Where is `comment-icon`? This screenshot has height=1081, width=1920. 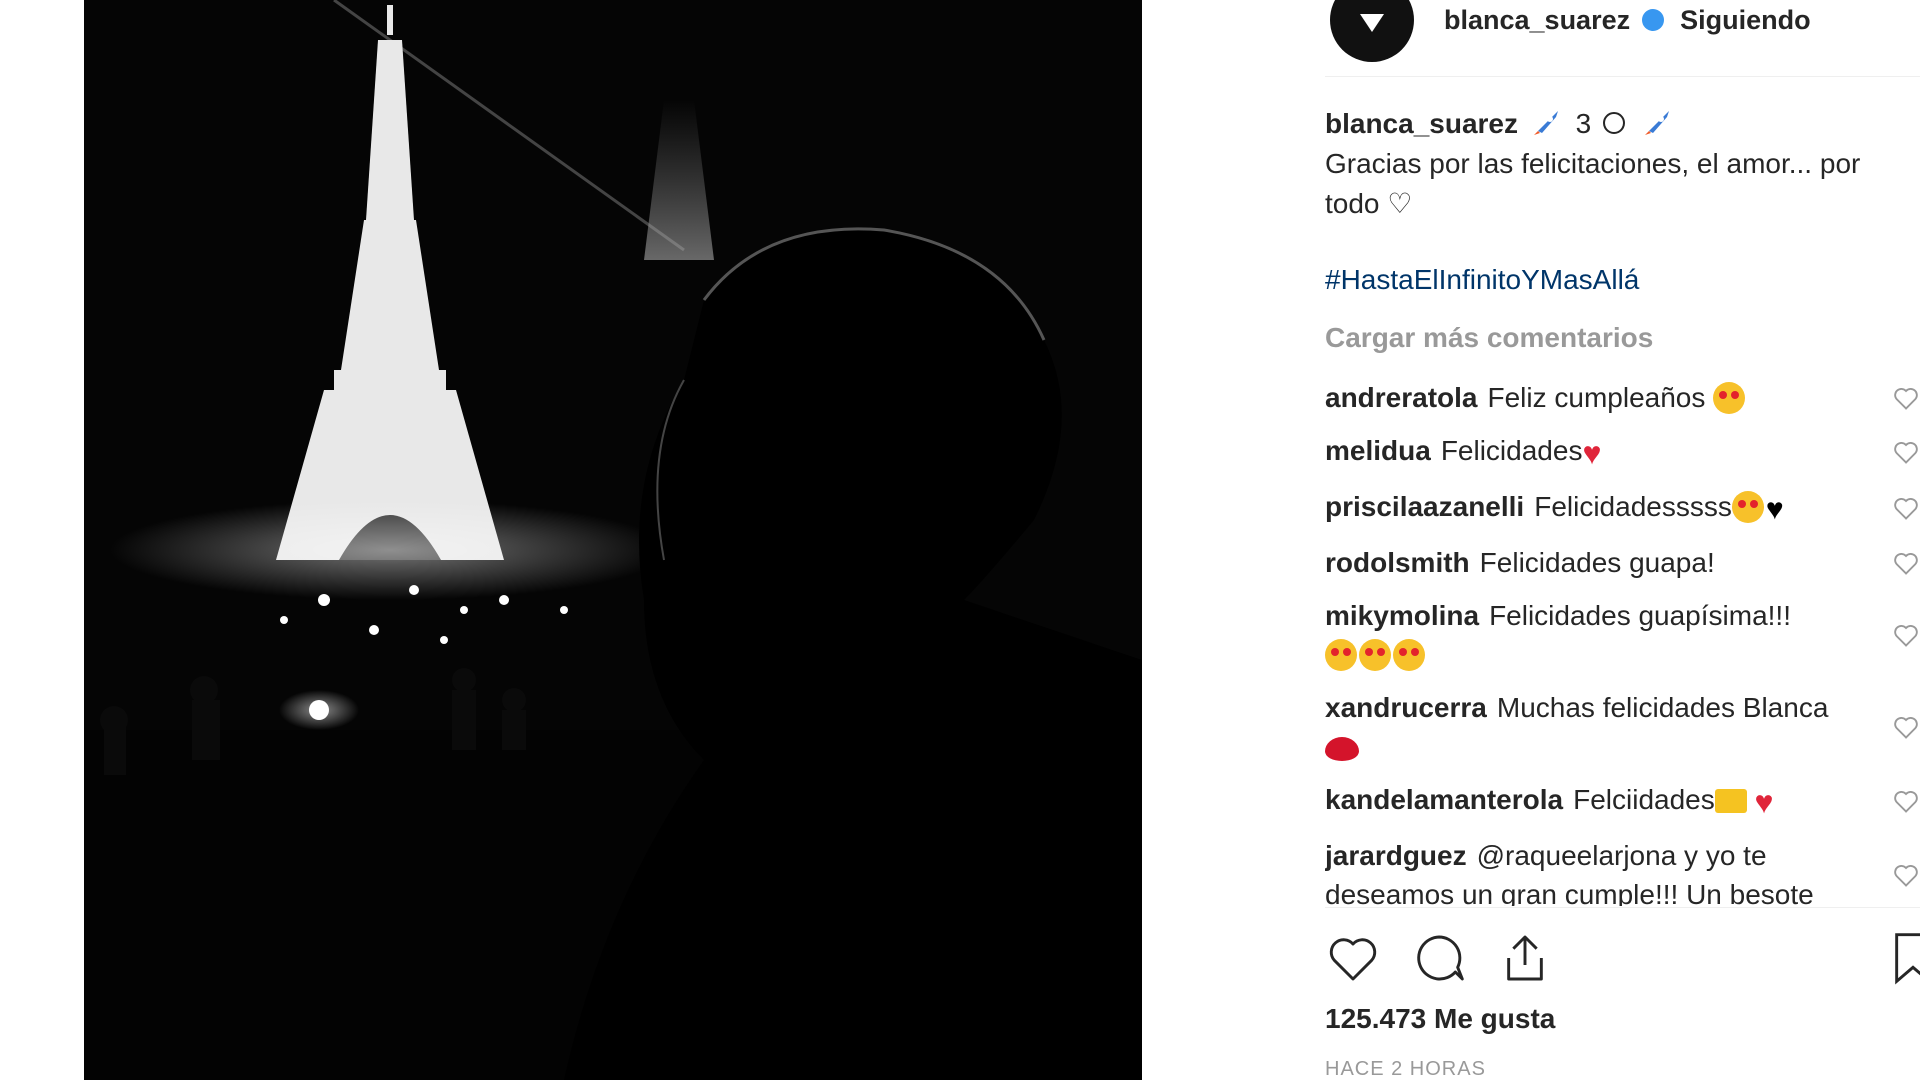
comment-icon is located at coordinates (1439, 958).